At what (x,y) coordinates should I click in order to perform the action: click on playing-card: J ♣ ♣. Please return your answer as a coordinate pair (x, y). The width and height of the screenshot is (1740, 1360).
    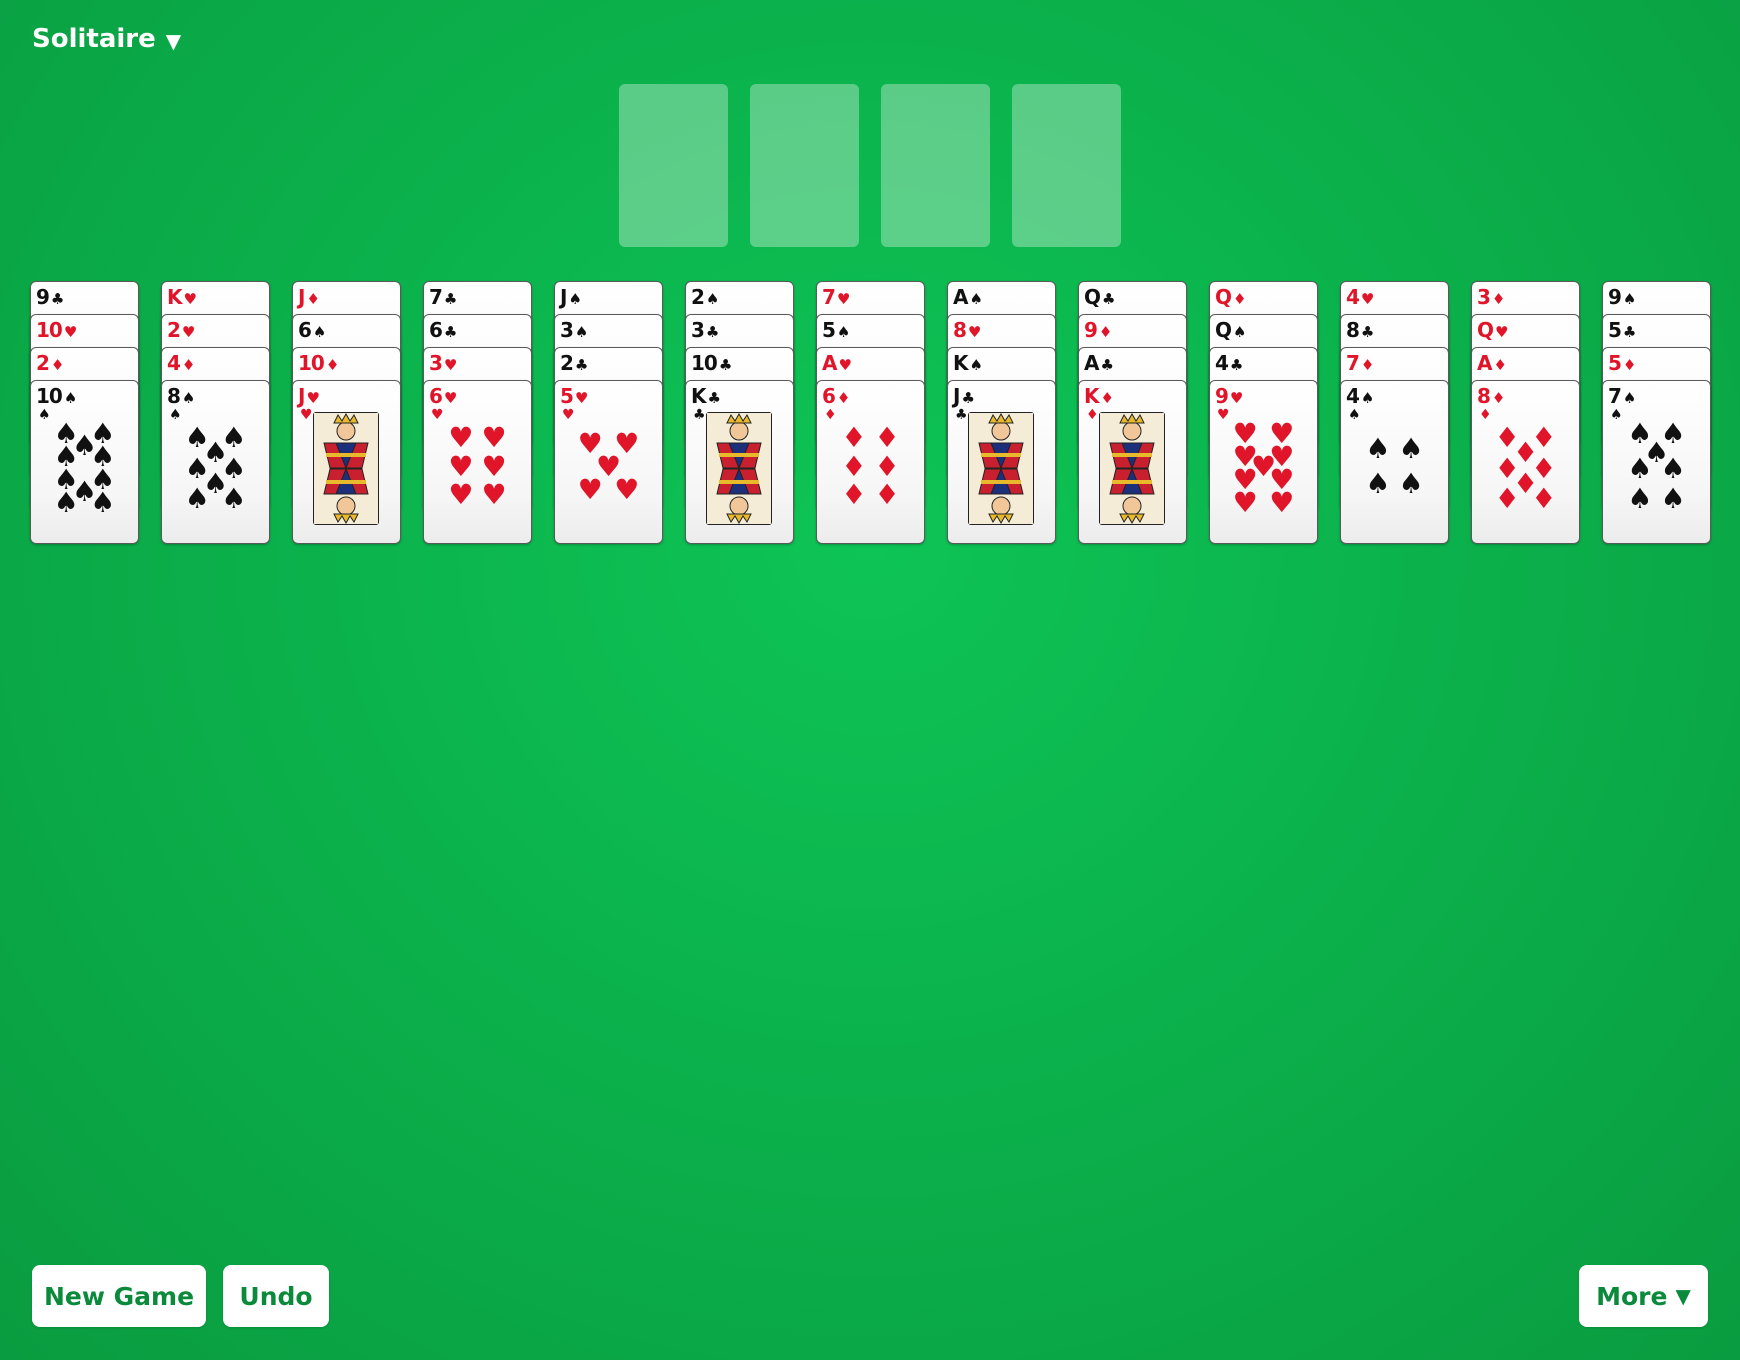
    Looking at the image, I should click on (1001, 462).